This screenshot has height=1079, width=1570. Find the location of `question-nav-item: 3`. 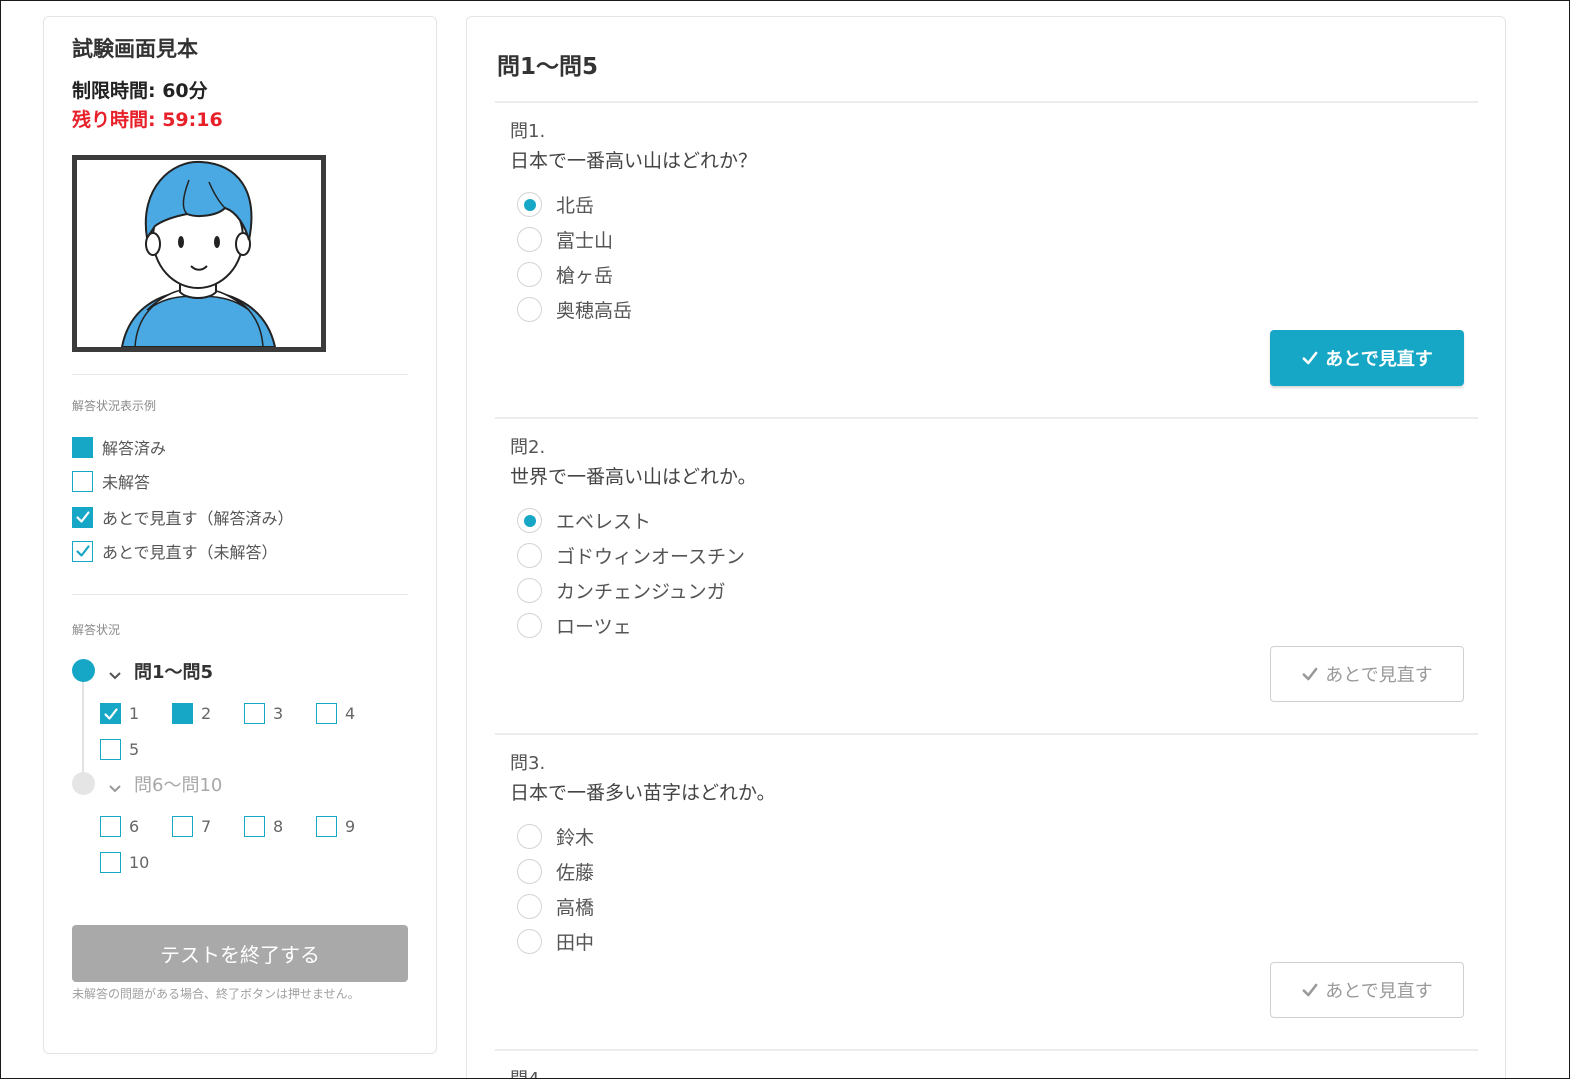

question-nav-item: 3 is located at coordinates (263, 713).